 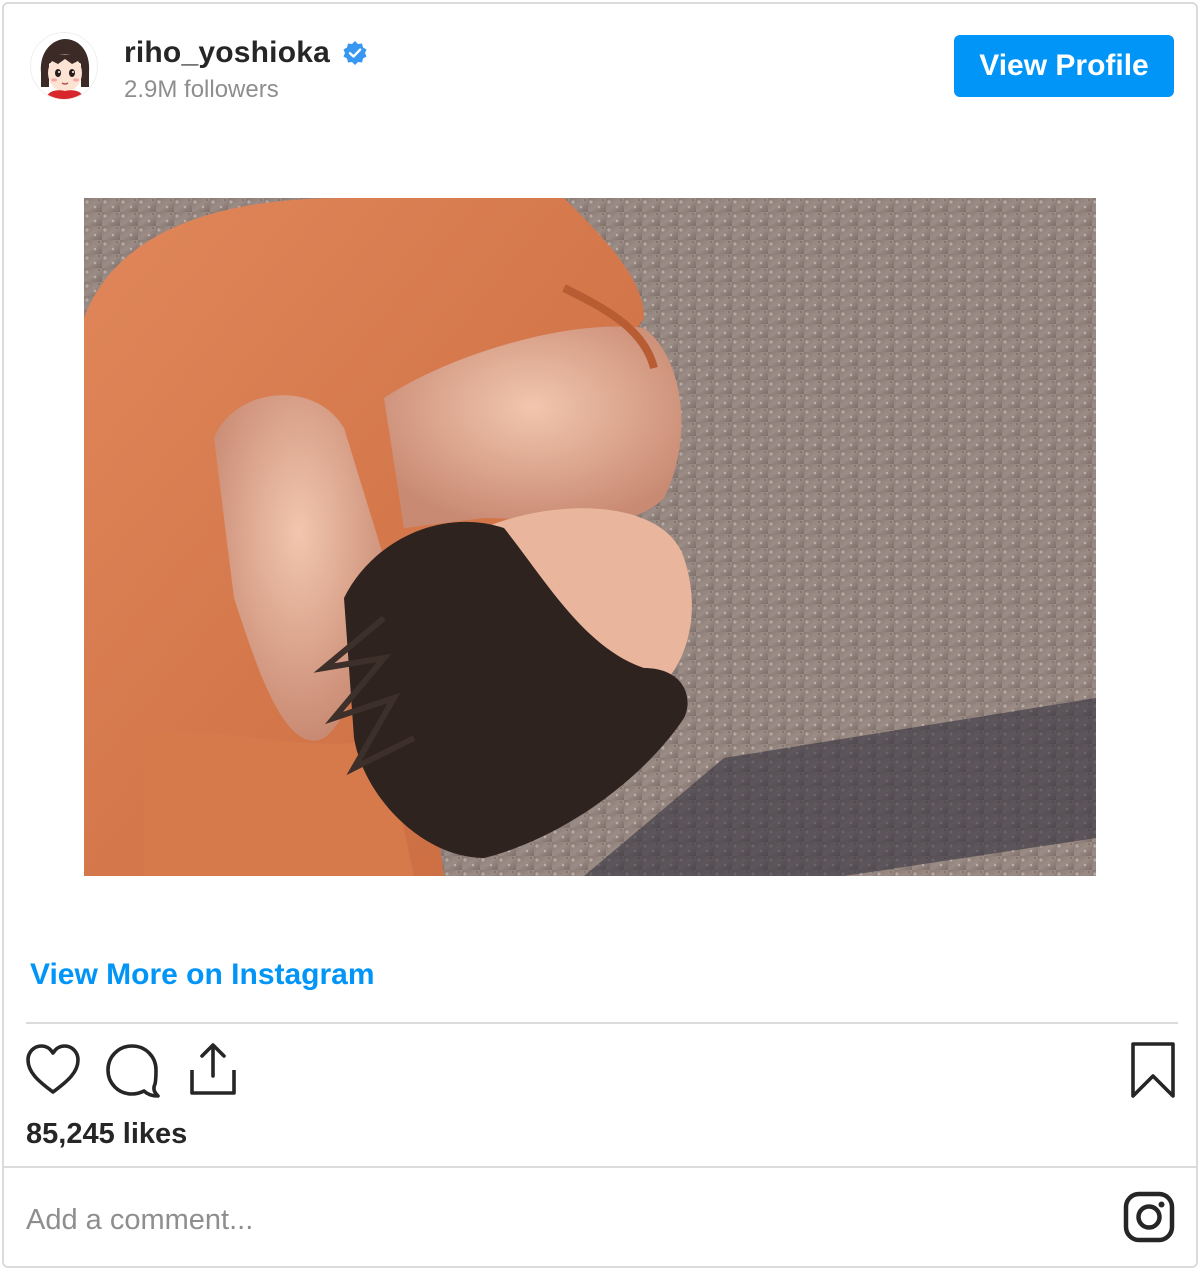 I want to click on like-count: 85,245 likes, so click(x=107, y=1134).